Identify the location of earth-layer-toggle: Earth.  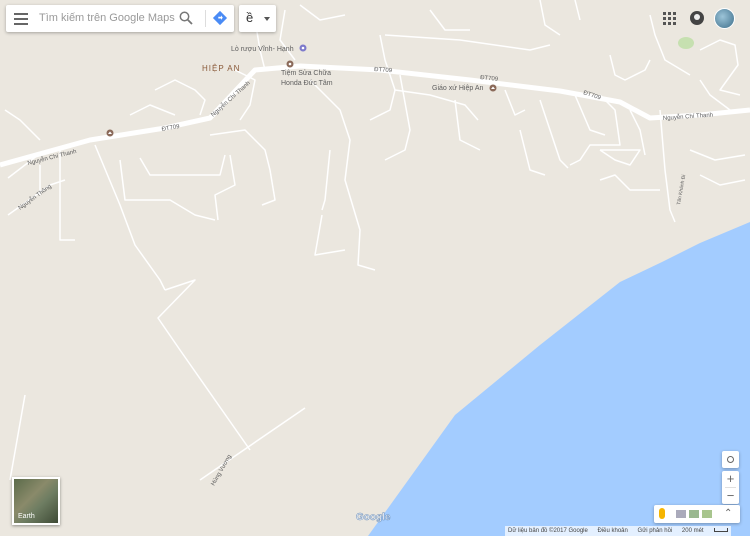
(36, 501).